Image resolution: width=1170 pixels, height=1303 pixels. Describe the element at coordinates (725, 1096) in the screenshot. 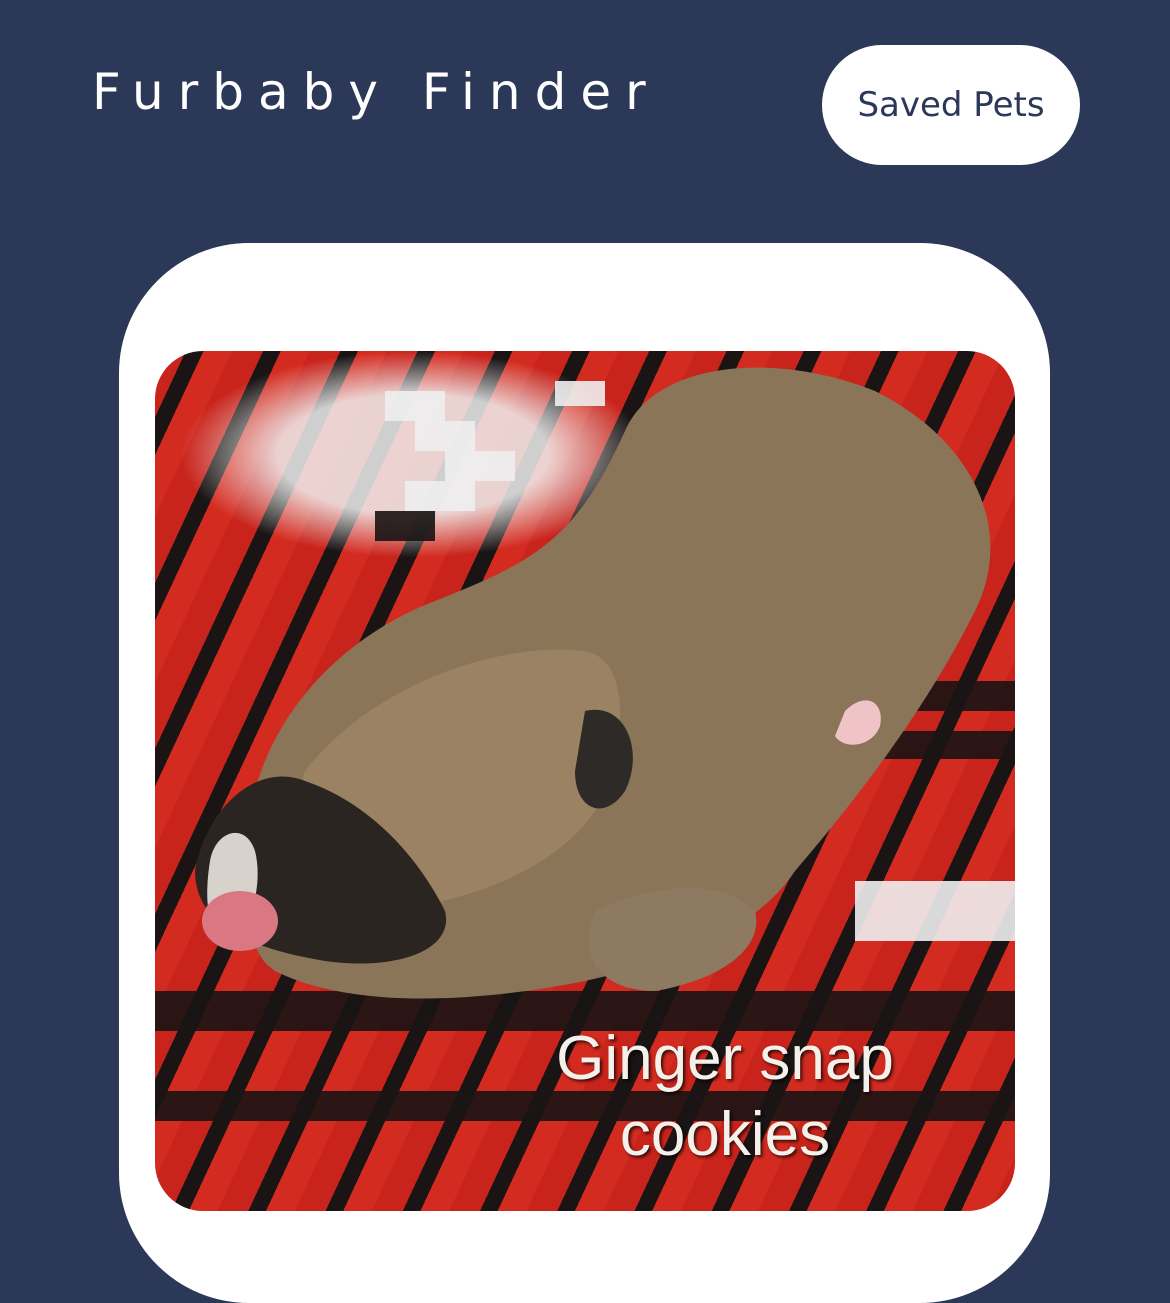

I see `photo-caption: Ginger snap cookies` at that location.